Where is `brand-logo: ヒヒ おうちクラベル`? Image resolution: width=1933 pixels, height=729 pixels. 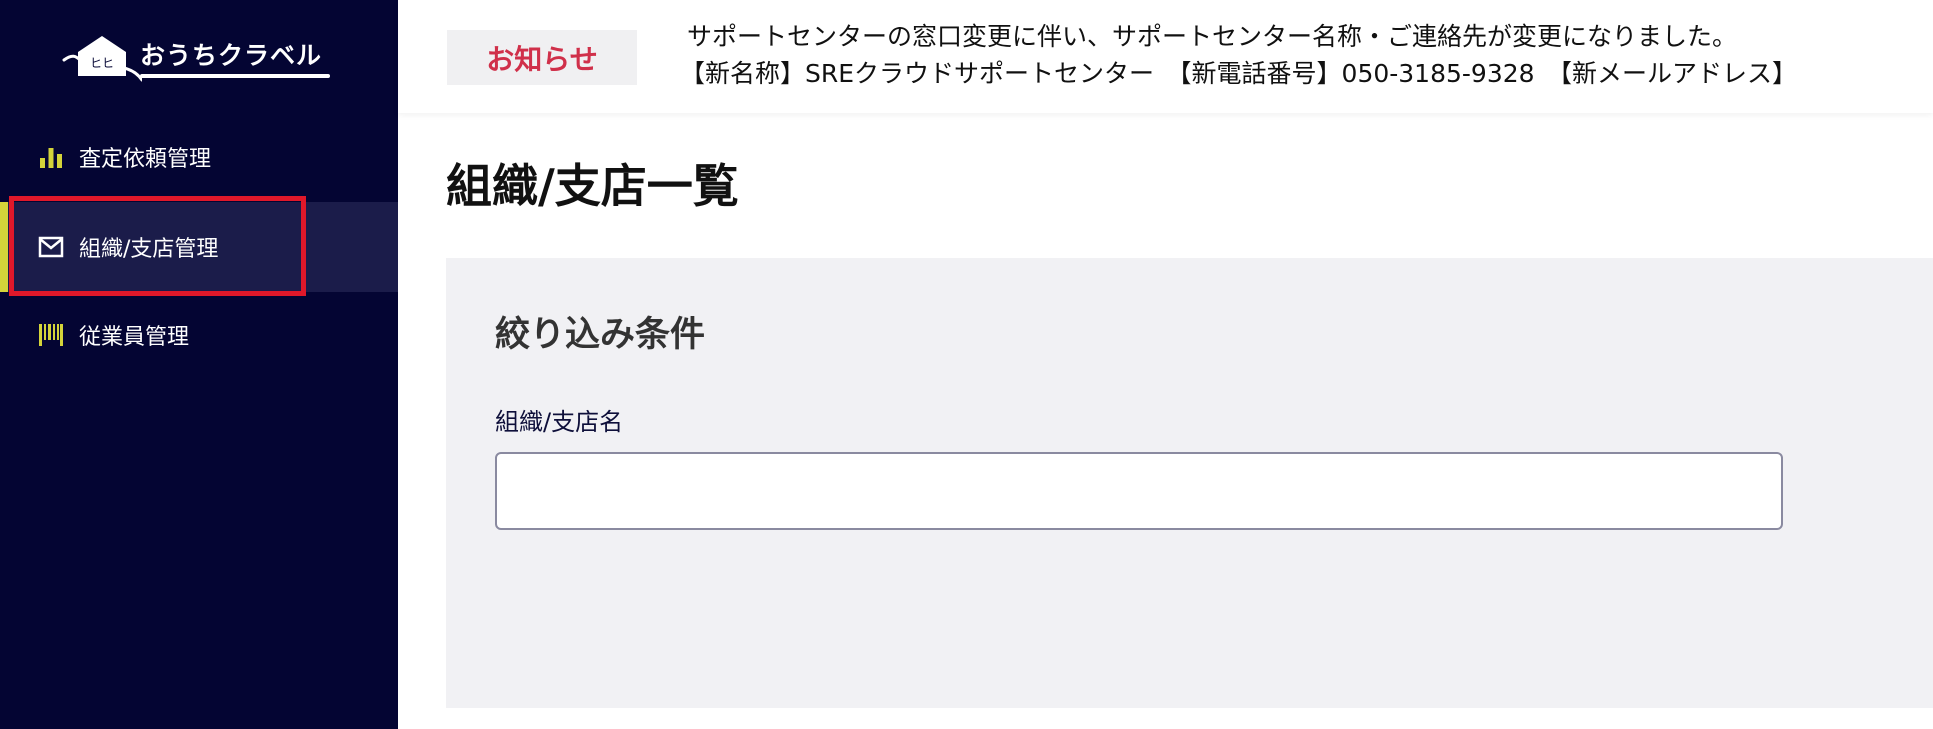
brand-logo: ヒヒ おうちクラベル is located at coordinates (198, 58).